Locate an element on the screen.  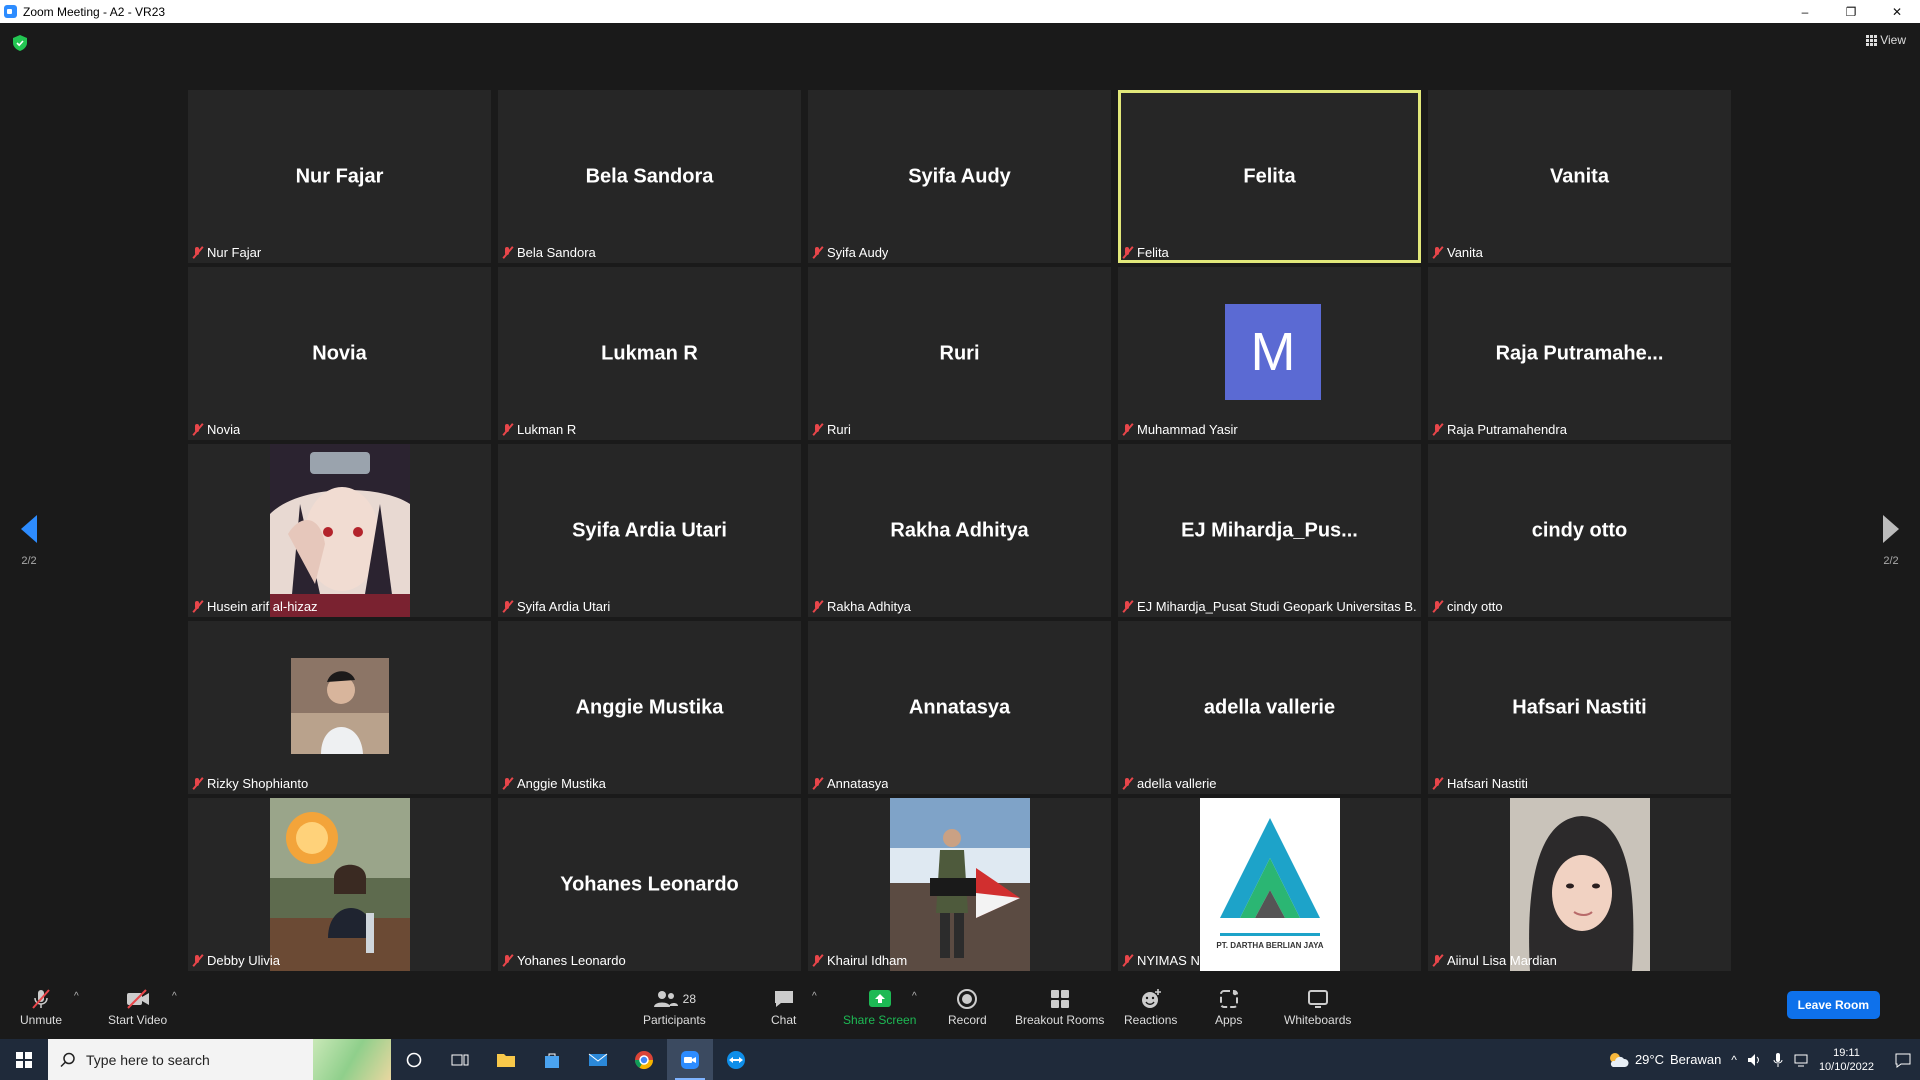
participant-tile: Debby Ulivia is located at coordinates (339, 884).